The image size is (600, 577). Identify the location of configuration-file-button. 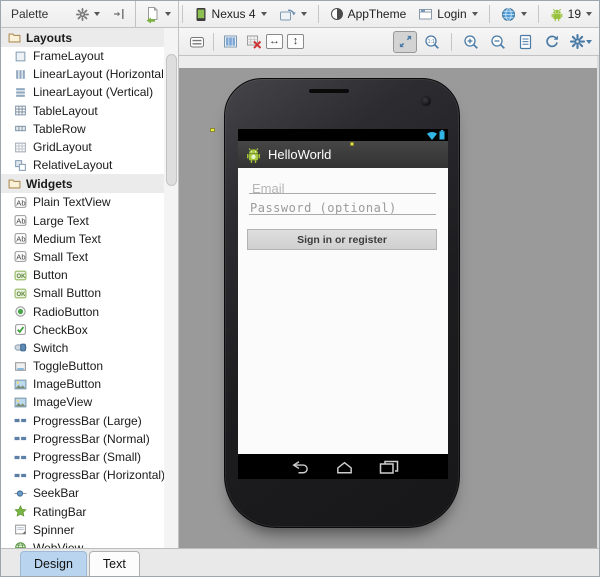
(158, 14).